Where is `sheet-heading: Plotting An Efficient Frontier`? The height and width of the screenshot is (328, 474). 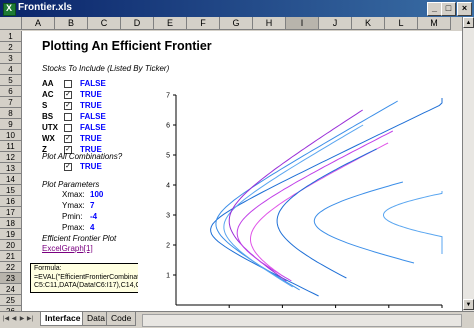
sheet-heading: Plotting An Efficient Frontier is located at coordinates (127, 46).